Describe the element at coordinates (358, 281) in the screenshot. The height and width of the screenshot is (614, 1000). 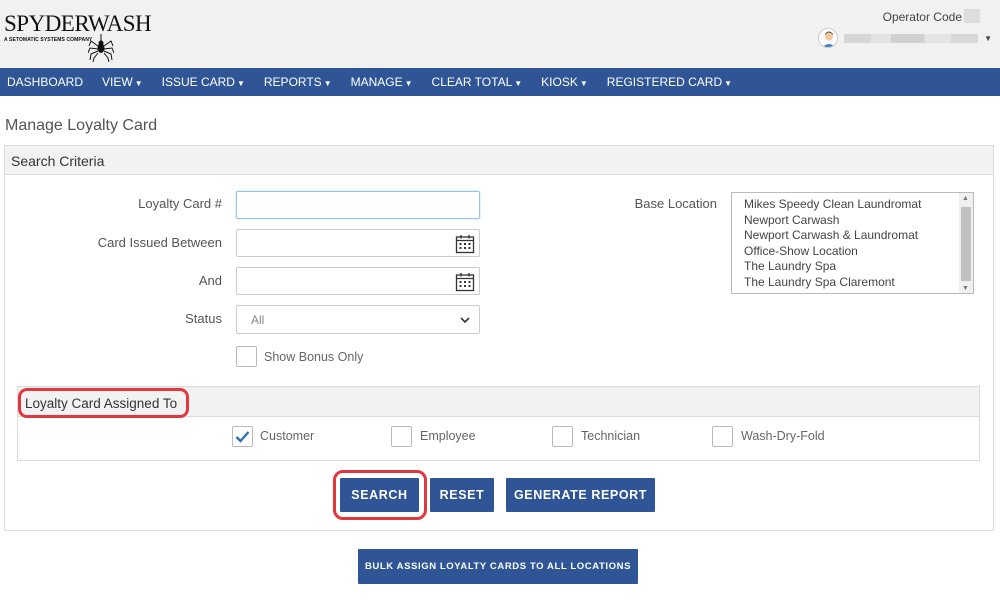
I see `and-date-input` at that location.